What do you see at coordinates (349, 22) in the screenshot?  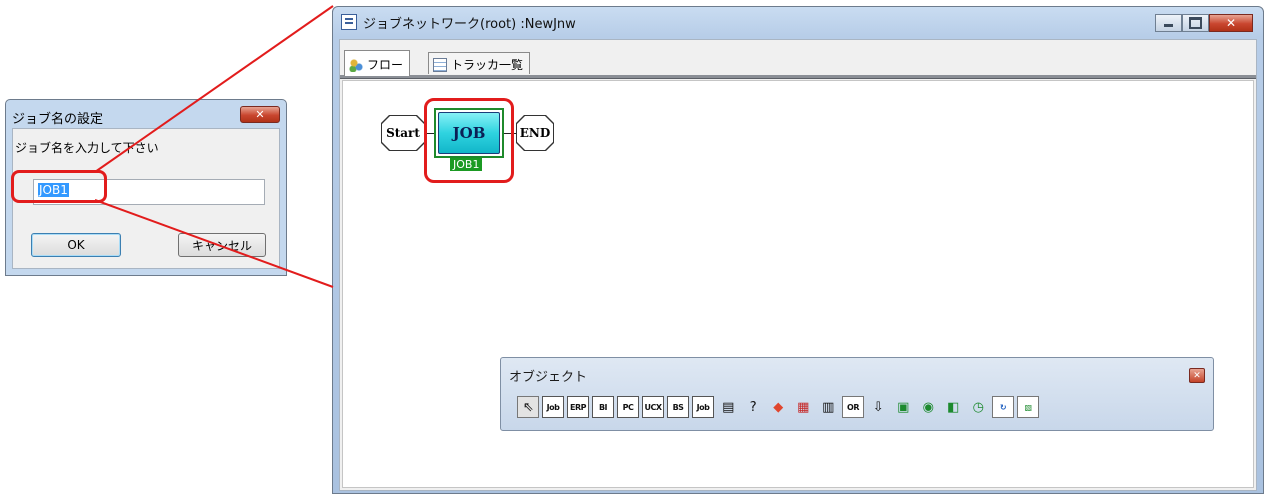 I see `app-icon` at bounding box center [349, 22].